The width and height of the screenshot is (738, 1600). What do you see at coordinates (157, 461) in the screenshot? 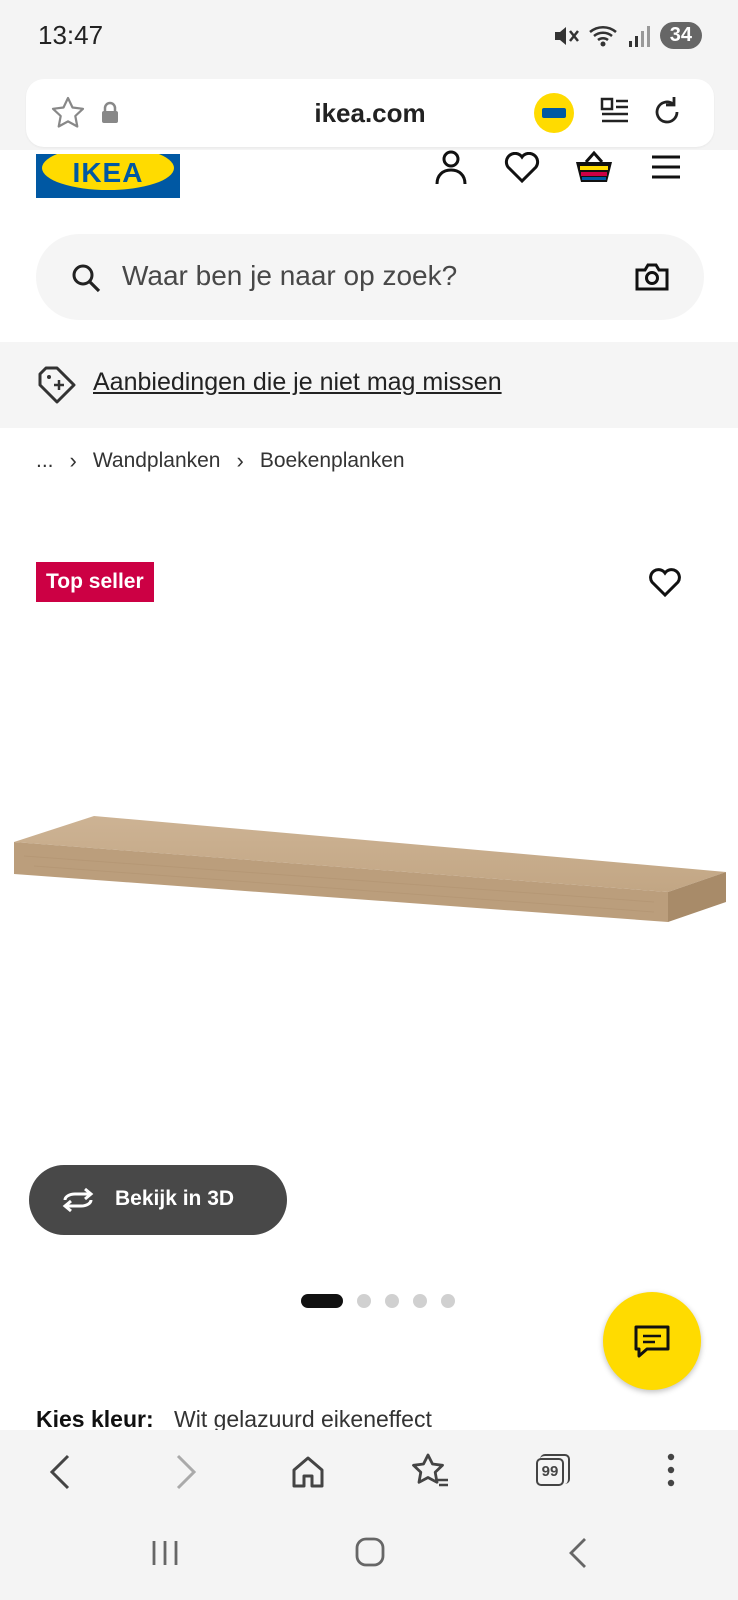
I see `breadcrumb-wandplanken: Wandplanken` at bounding box center [157, 461].